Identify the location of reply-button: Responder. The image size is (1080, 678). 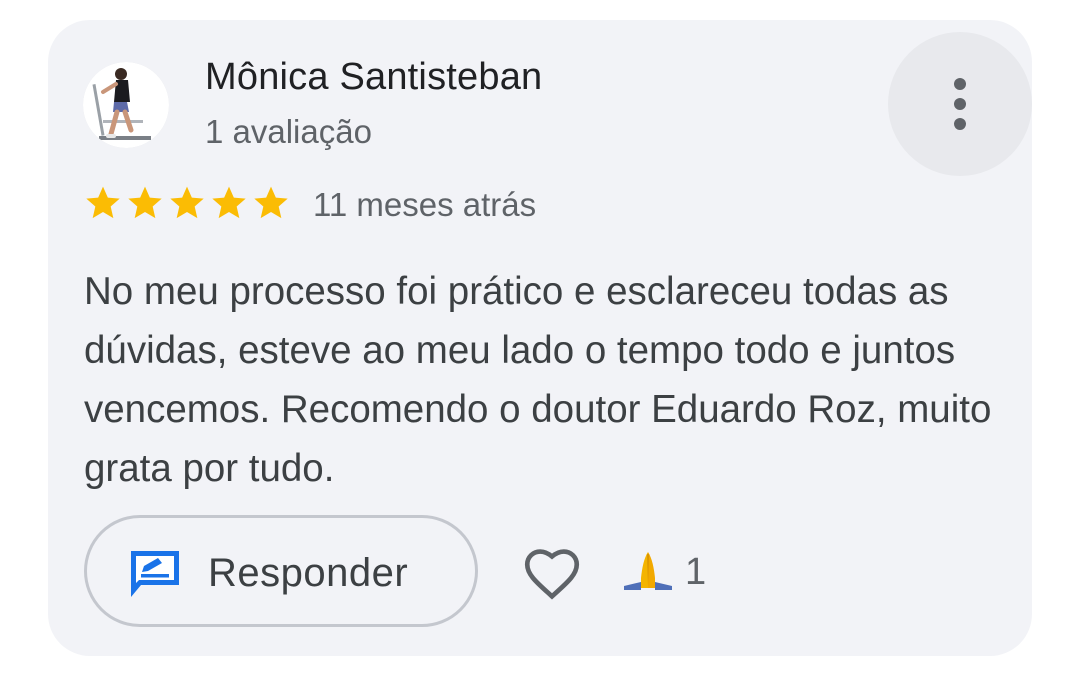
(281, 571).